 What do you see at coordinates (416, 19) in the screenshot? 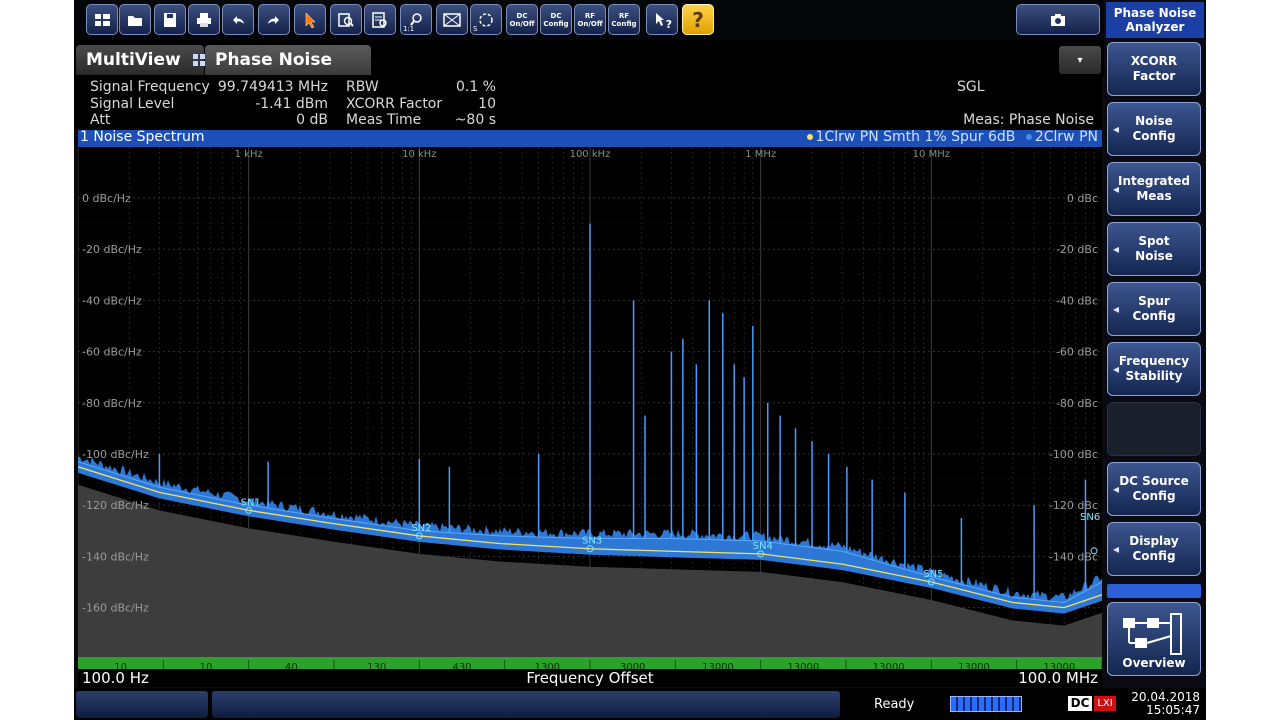
I see `zoom-1to1-button: 1:1` at bounding box center [416, 19].